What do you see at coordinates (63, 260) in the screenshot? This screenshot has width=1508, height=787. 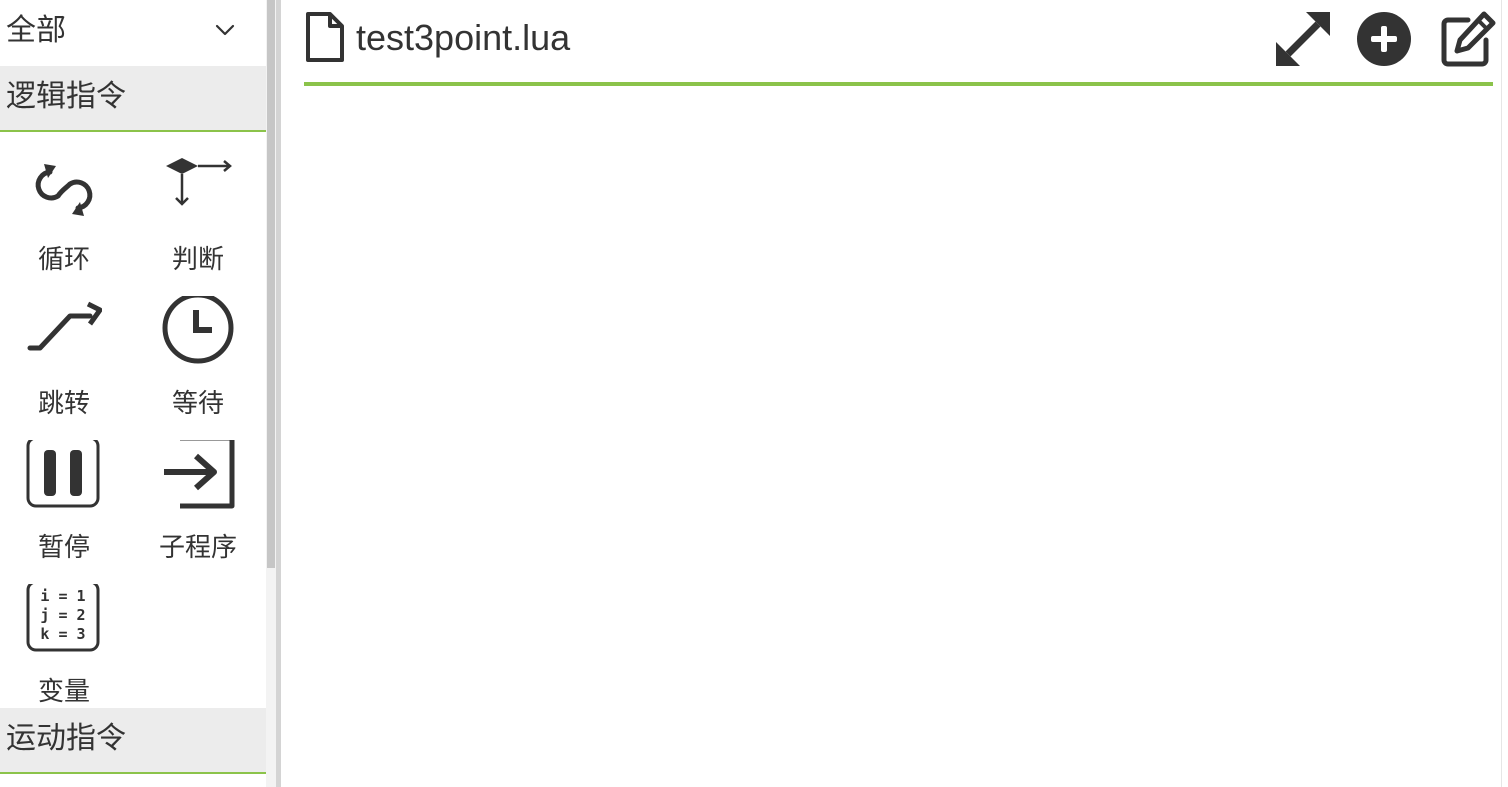 I see `tool-label: 循环` at bounding box center [63, 260].